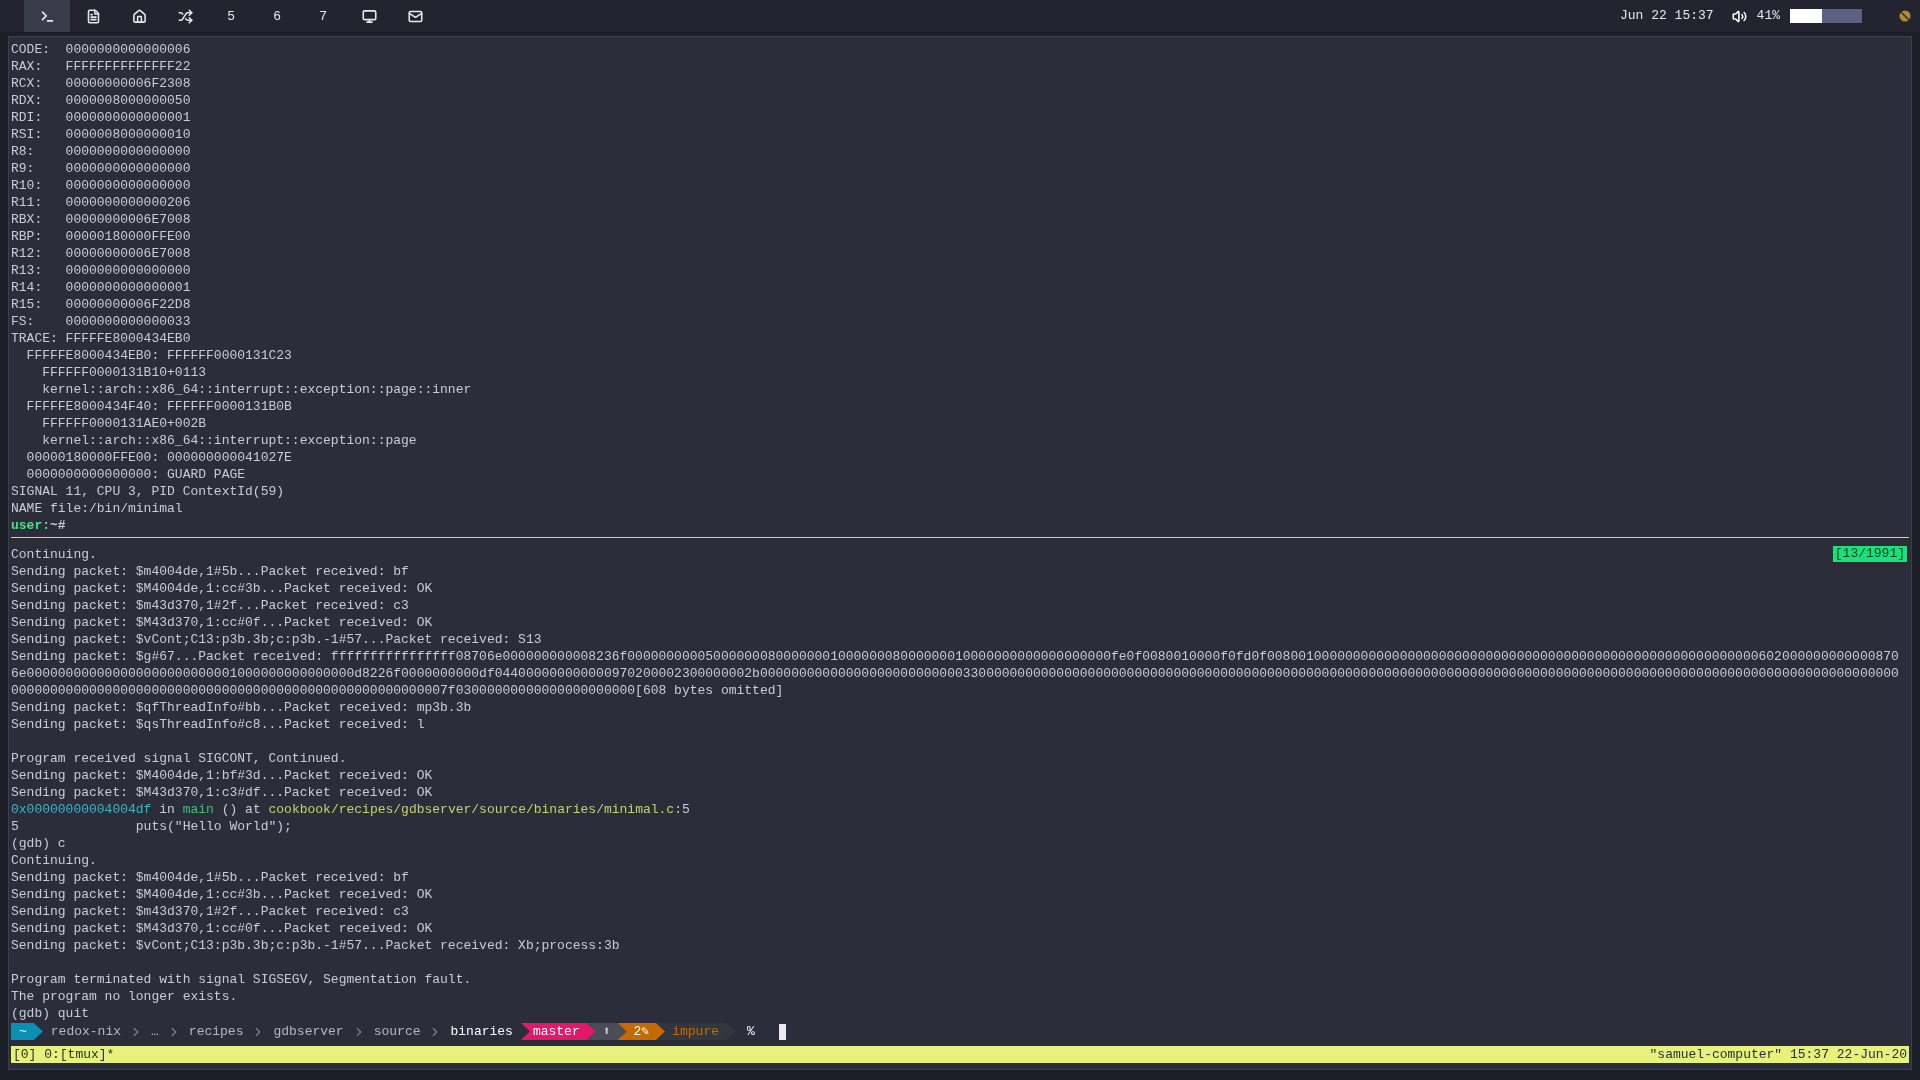 This screenshot has height=1080, width=1920. What do you see at coordinates (135, 474) in the screenshot?
I see `terminal-line: 0000000000000000: GUARD PAGE` at bounding box center [135, 474].